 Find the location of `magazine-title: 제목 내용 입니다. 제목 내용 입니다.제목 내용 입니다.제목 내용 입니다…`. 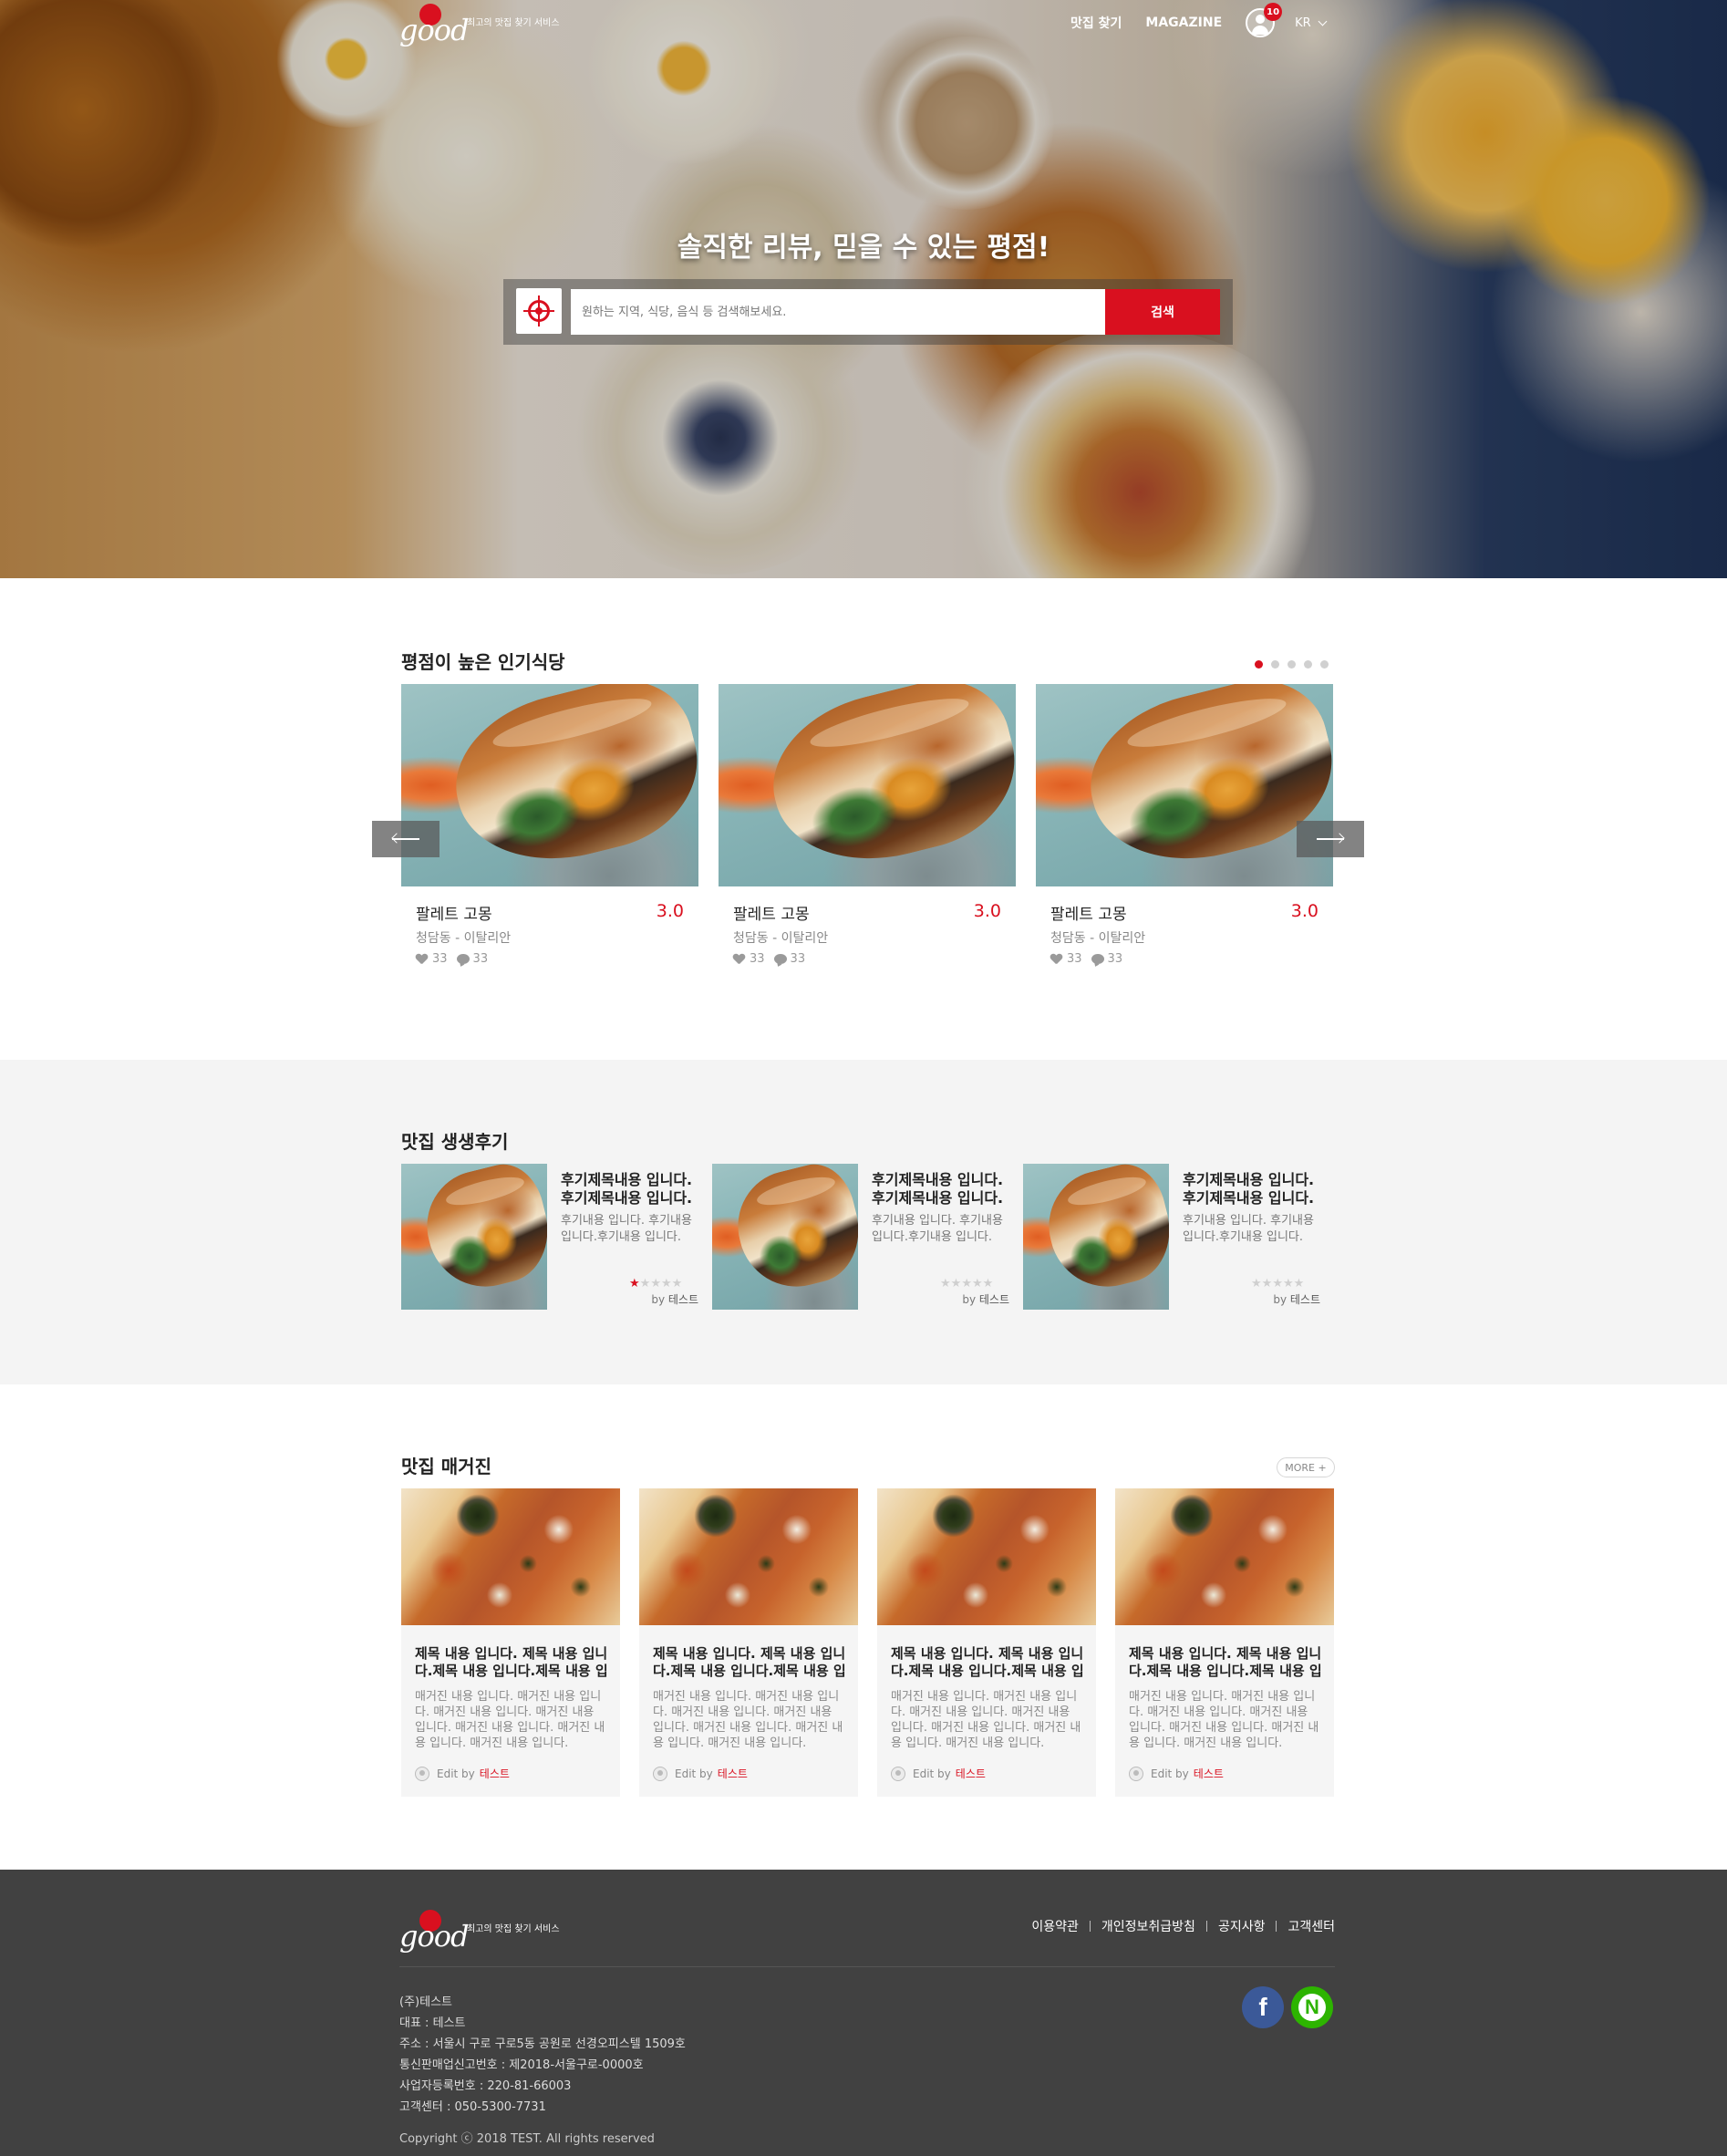

magazine-title: 제목 내용 입니다. 제목 내용 입니다.제목 내용 입니다.제목 내용 입니다… is located at coordinates (511, 1662).